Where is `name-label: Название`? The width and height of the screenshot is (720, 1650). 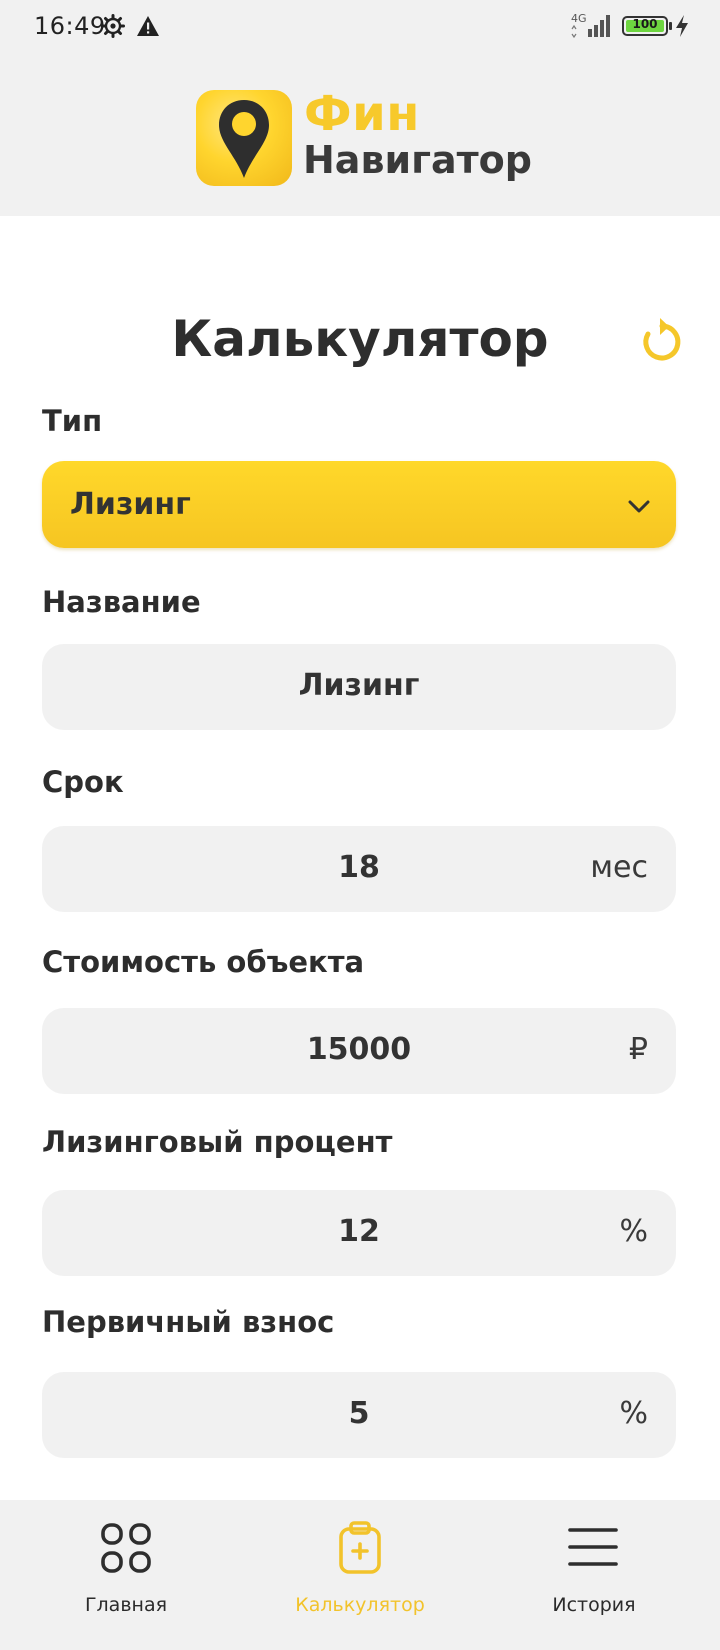 name-label: Название is located at coordinates (121, 602).